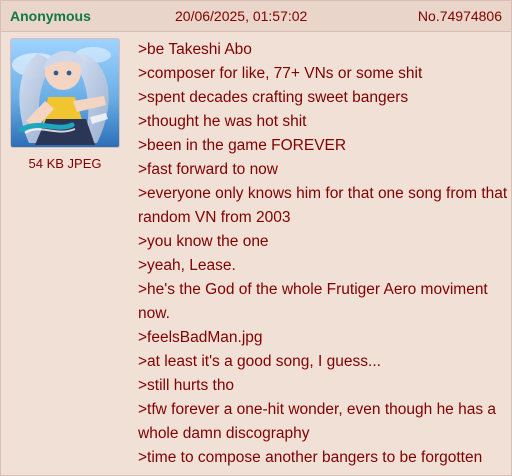 The width and height of the screenshot is (512, 476). Describe the element at coordinates (195, 49) in the screenshot. I see `greentext-line: >be Takeshi Abo` at that location.